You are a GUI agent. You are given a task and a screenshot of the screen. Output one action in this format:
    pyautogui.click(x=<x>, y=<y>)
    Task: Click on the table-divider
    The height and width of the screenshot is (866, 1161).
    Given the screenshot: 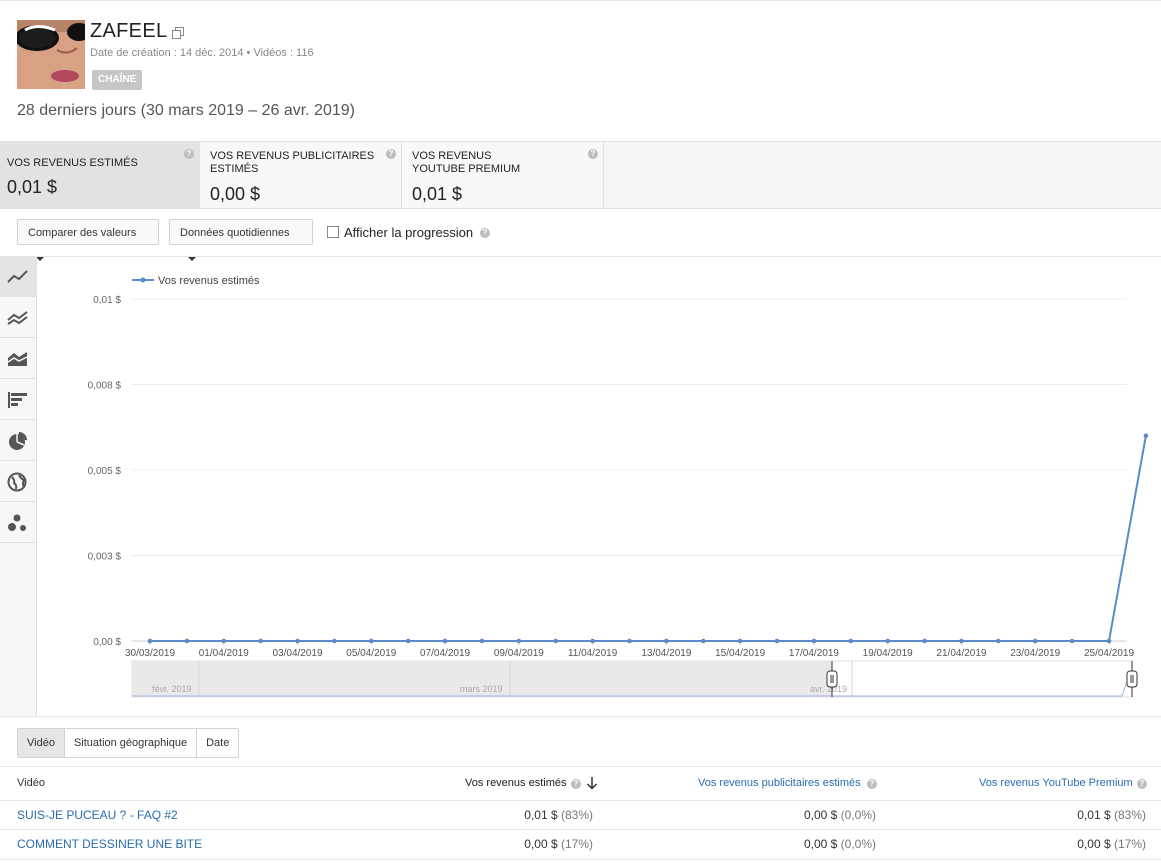 What is the action you would take?
    pyautogui.click(x=580, y=766)
    